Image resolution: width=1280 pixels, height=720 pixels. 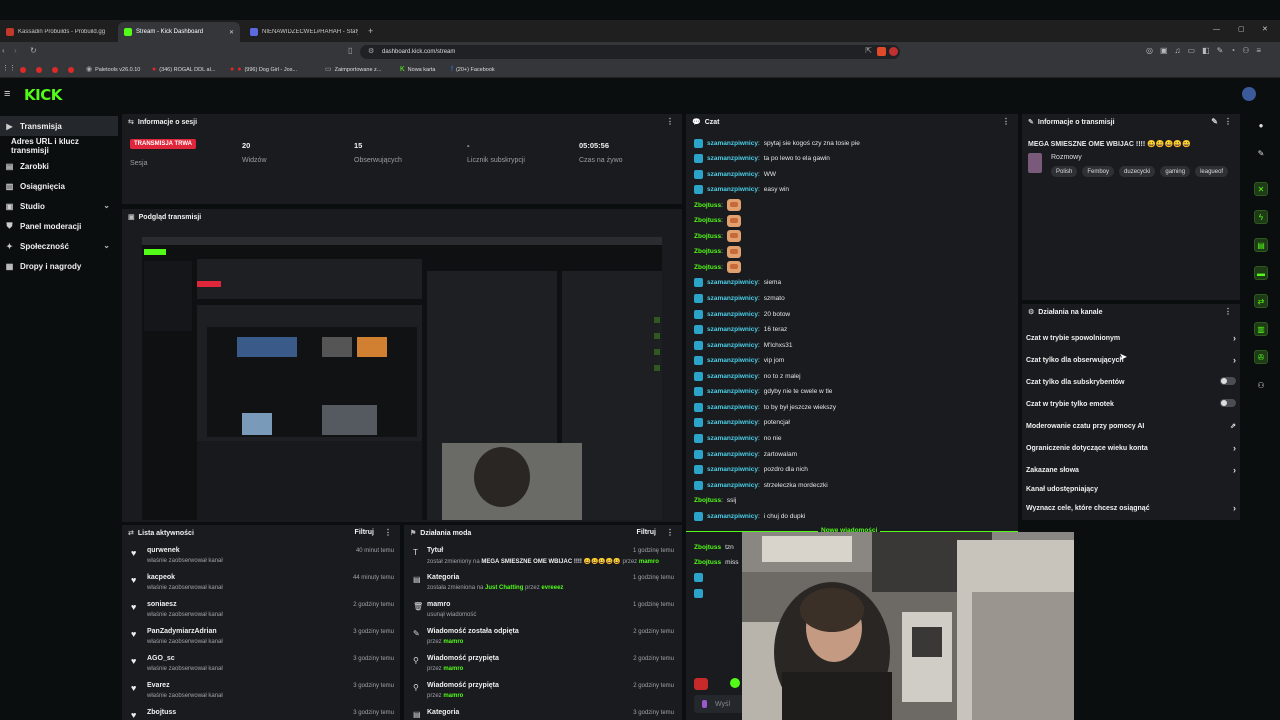 I want to click on extension-icon: ▭, so click(x=1192, y=50).